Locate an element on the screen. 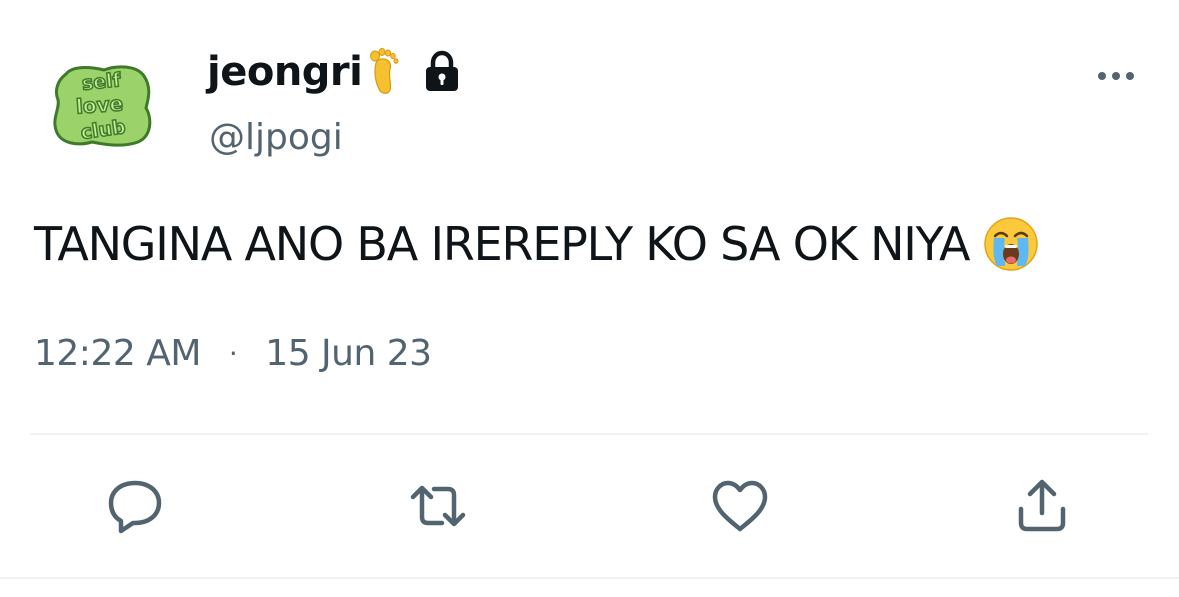  bottom-divider is located at coordinates (589, 578).